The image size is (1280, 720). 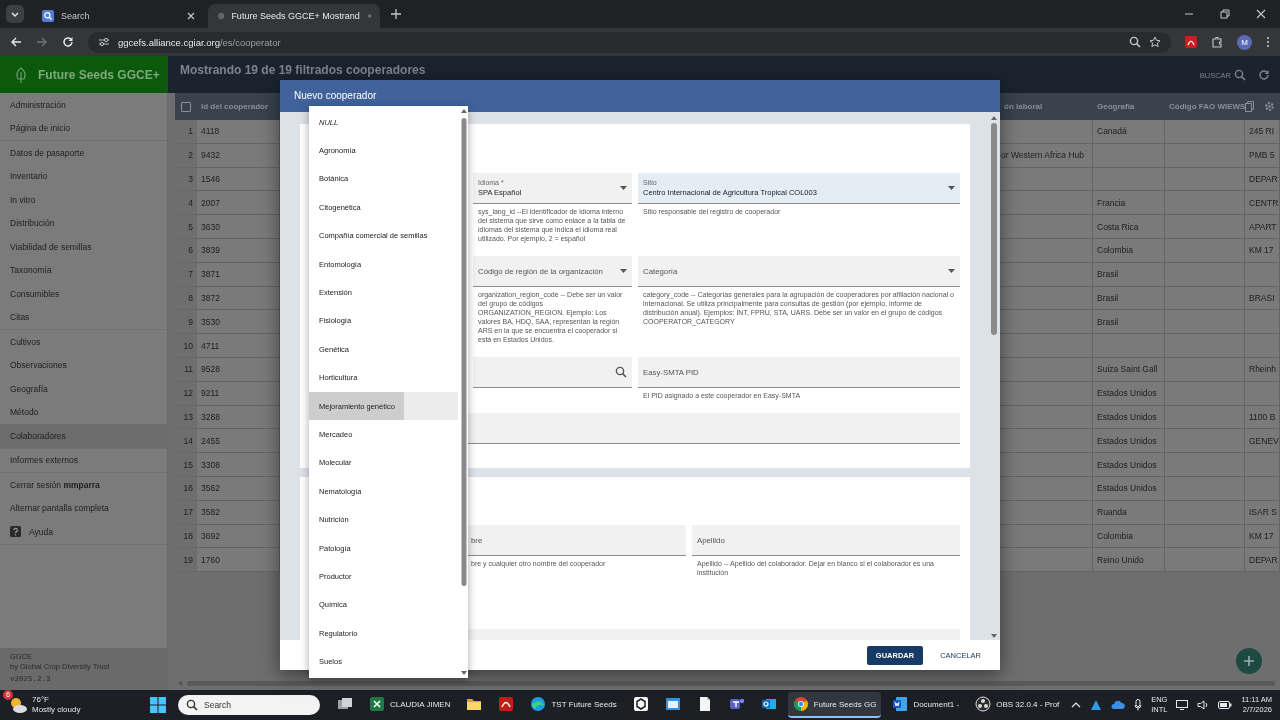 I want to click on sidebar-item: Informes externos, so click(x=83, y=460).